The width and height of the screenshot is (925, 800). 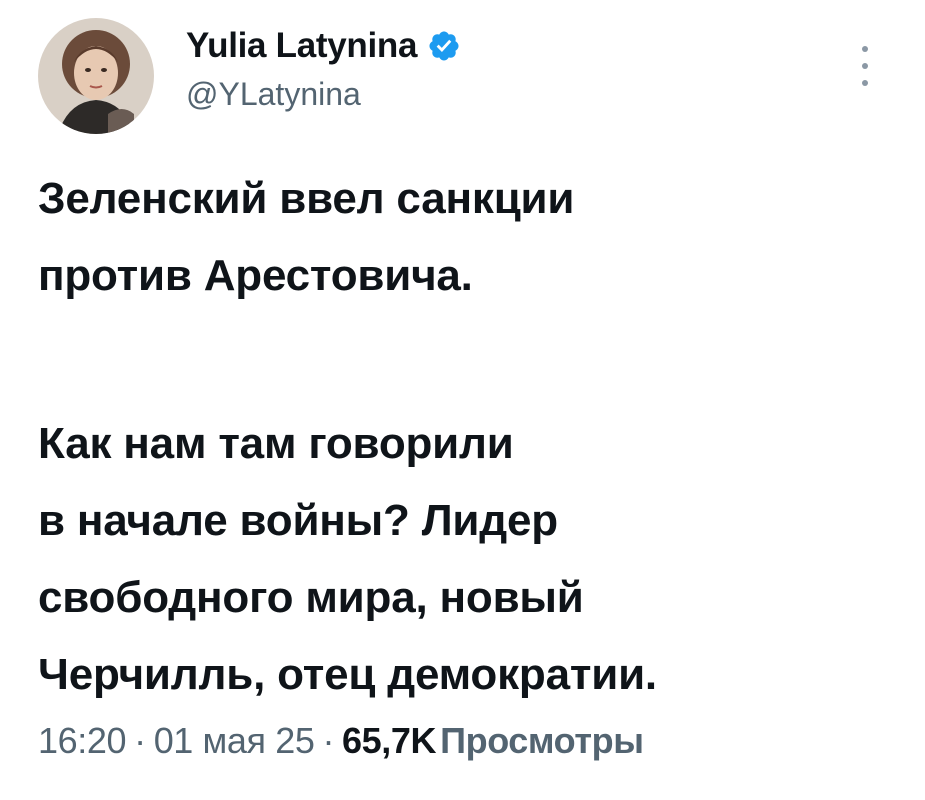 I want to click on tweet-text-line: Черчилль, отец демократии., so click(x=347, y=674).